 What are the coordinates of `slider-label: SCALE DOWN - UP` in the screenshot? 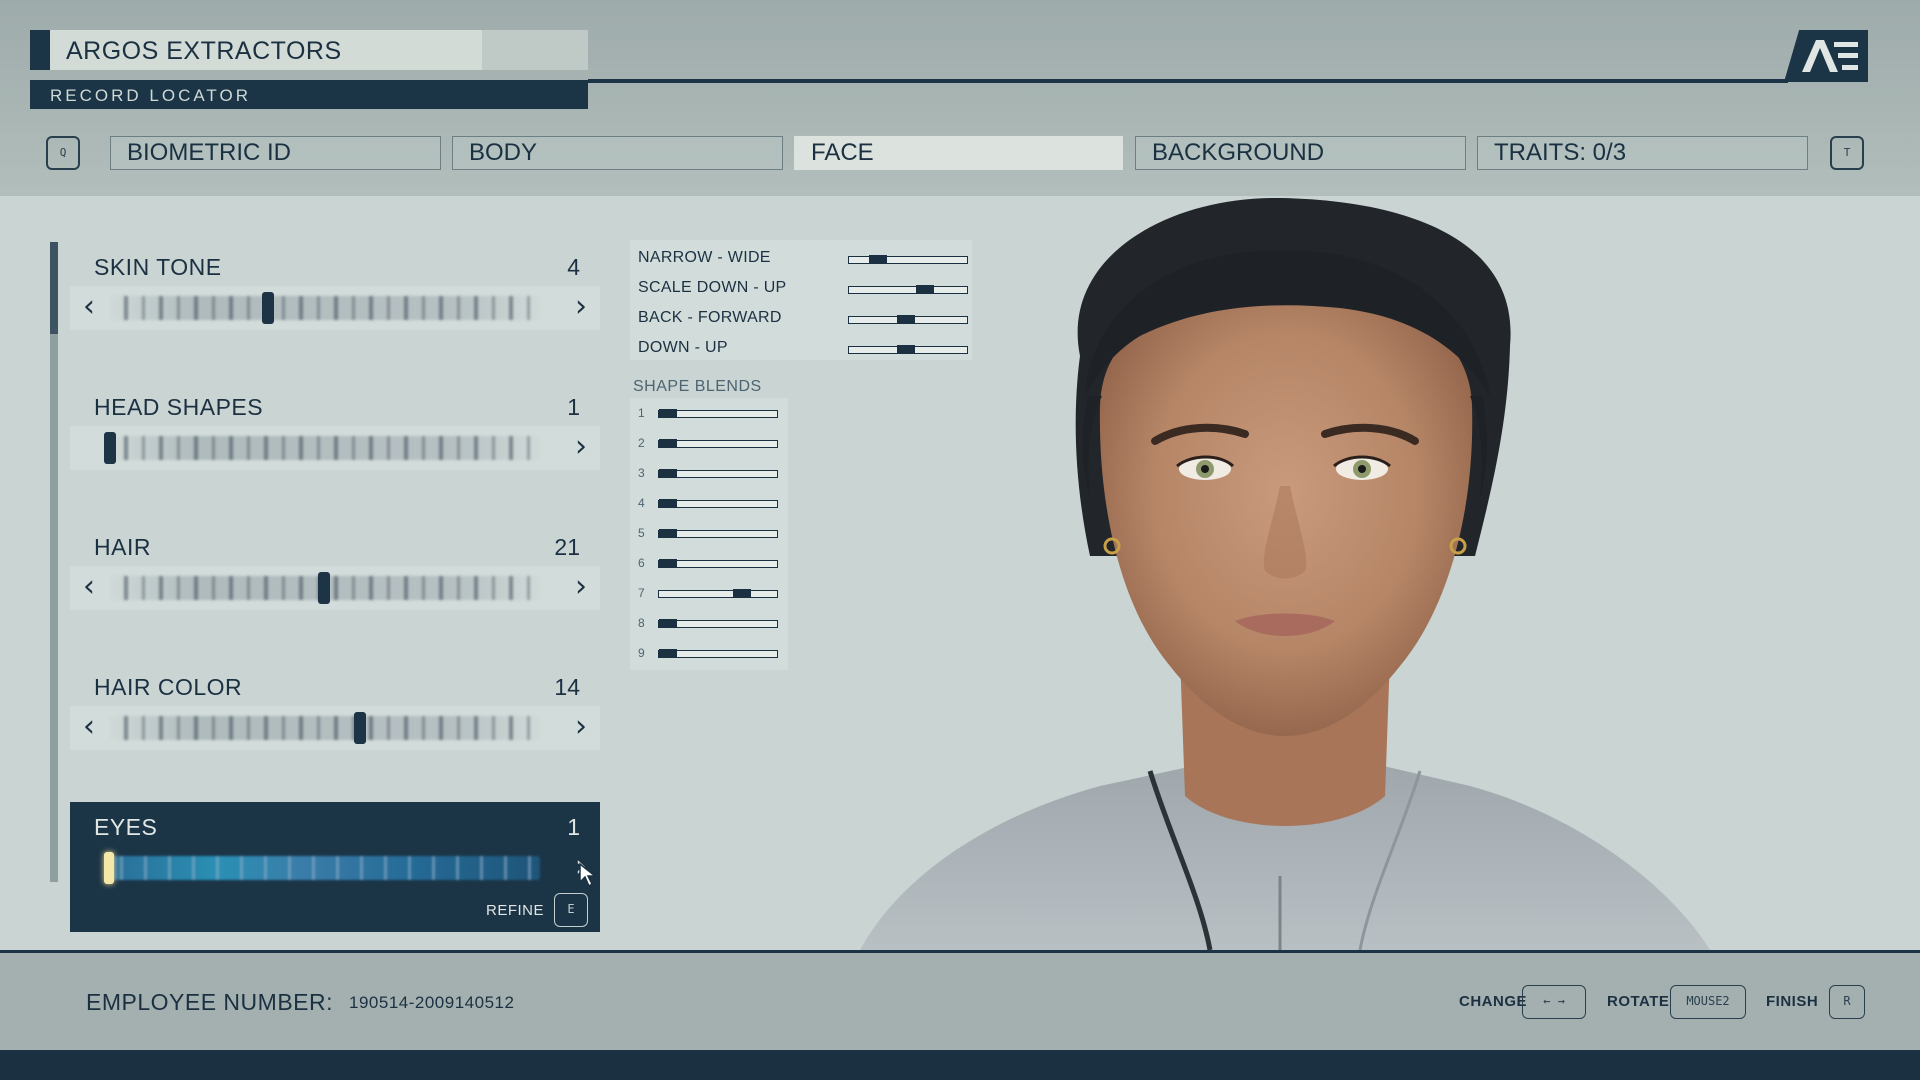 It's located at (712, 287).